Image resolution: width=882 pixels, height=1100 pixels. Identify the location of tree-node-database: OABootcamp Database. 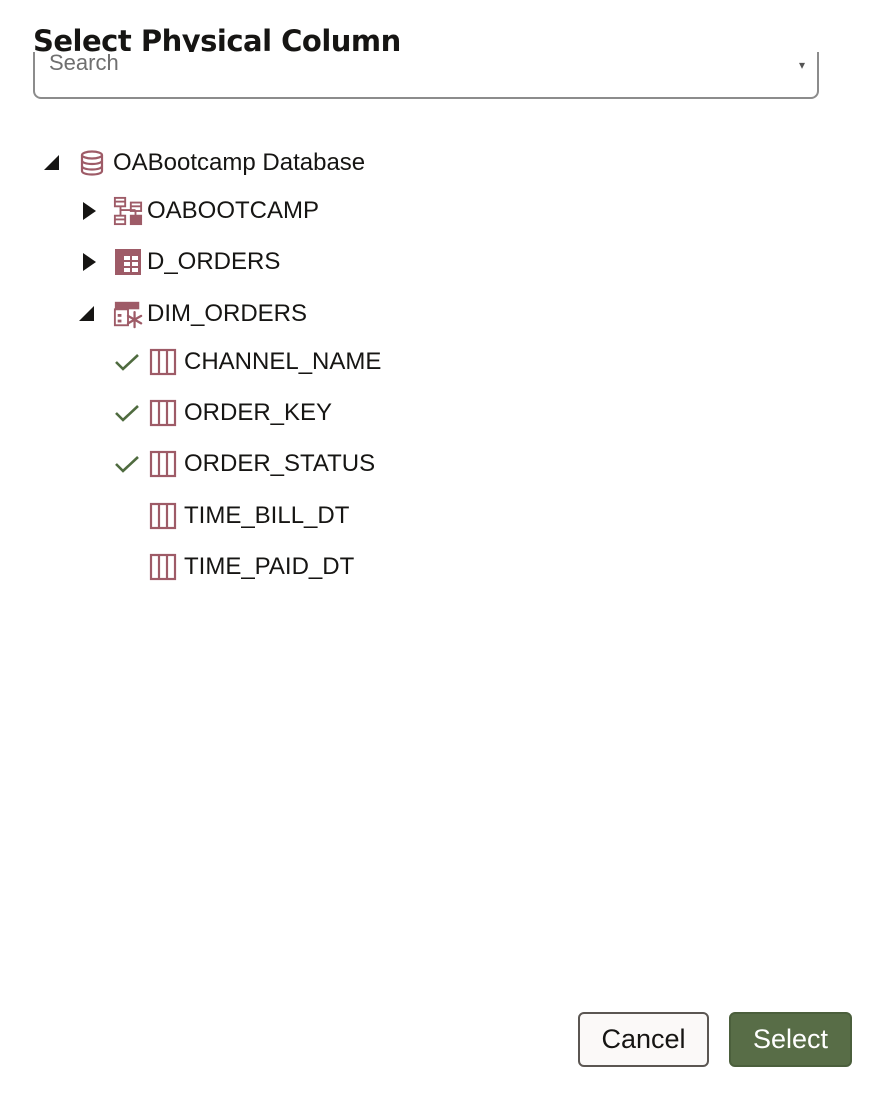
(203, 163).